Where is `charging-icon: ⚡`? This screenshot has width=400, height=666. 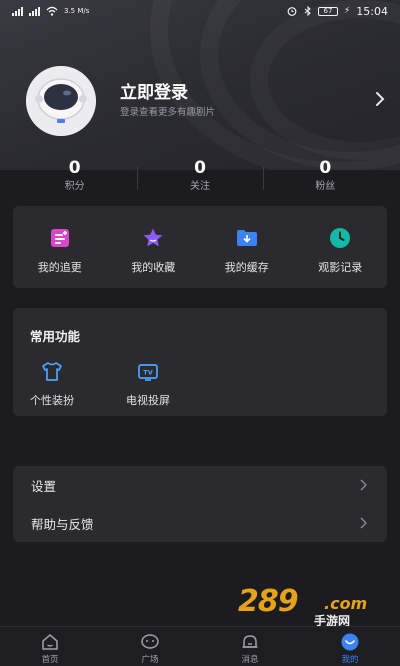 charging-icon: ⚡ is located at coordinates (347, 11).